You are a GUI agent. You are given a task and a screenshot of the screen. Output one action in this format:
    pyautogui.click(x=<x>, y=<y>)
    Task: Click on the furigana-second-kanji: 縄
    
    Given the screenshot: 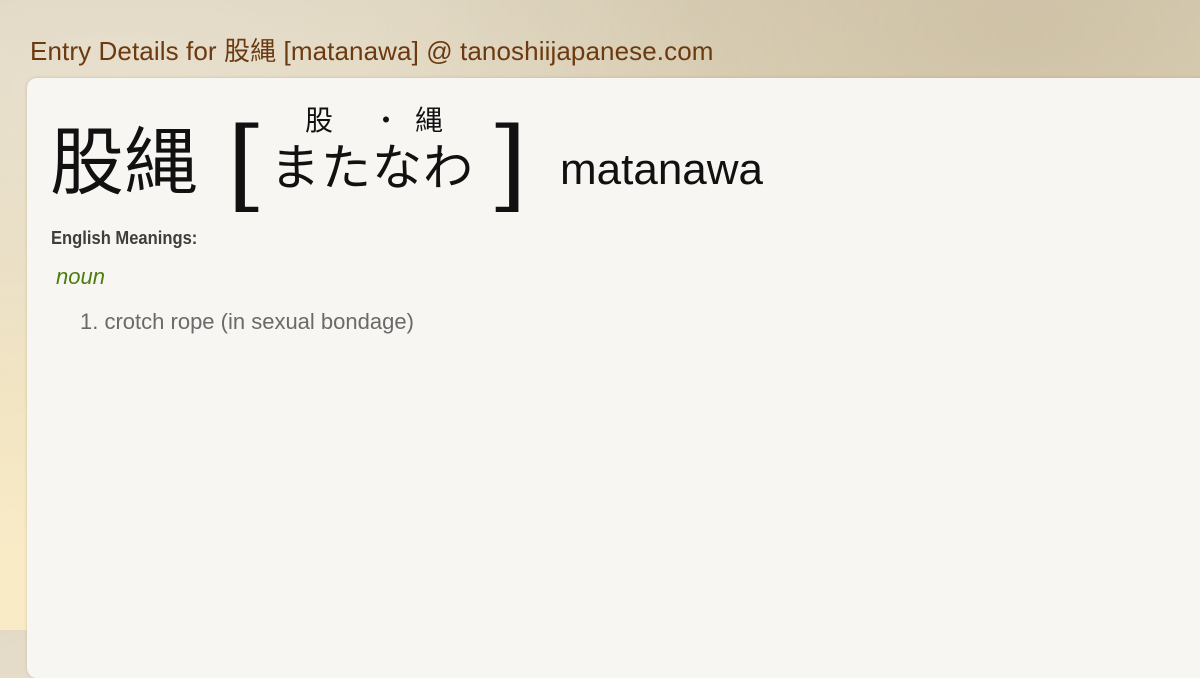 What is the action you would take?
    pyautogui.click(x=429, y=120)
    